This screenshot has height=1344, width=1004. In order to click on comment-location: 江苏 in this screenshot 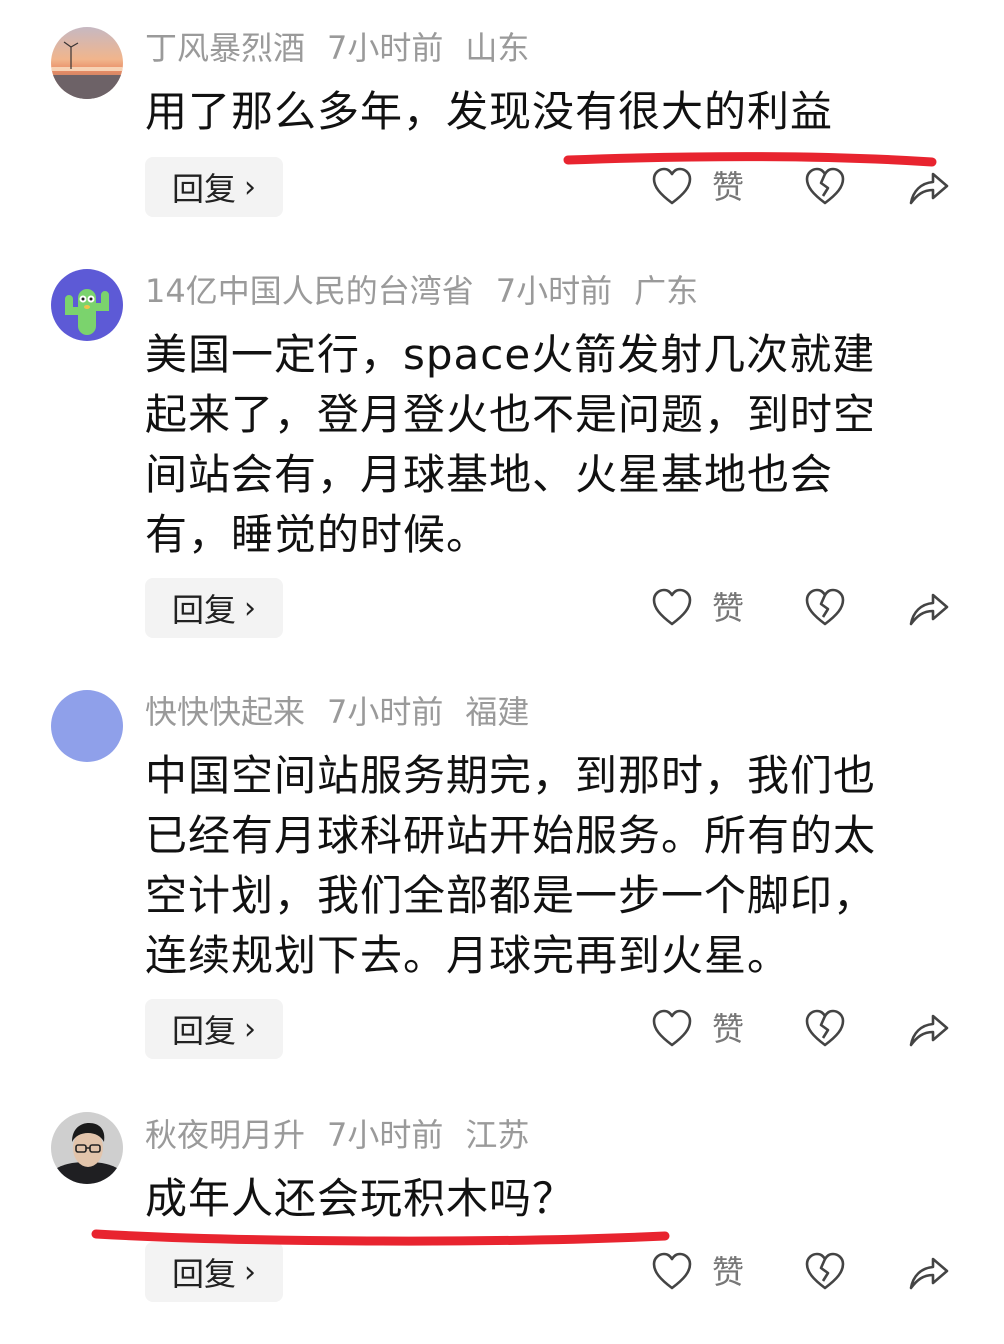, I will do `click(497, 1135)`.